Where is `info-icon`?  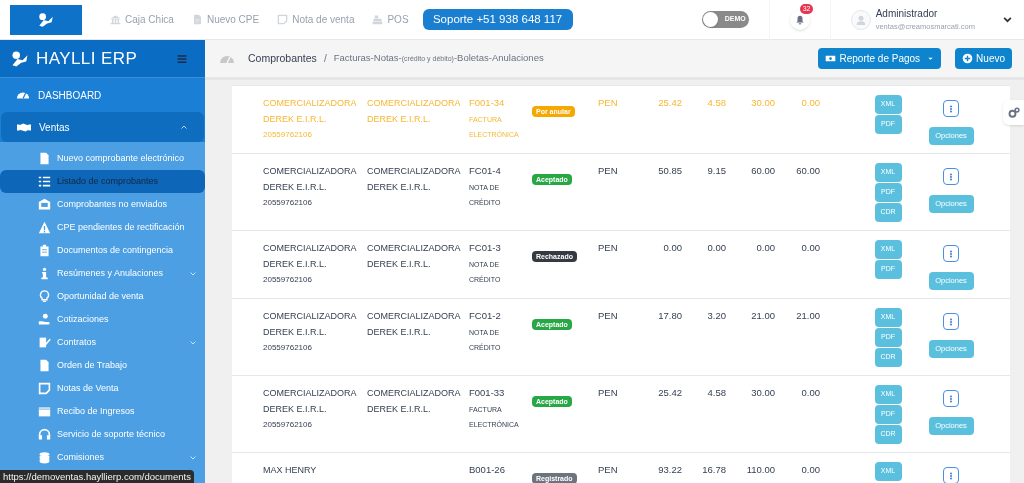 info-icon is located at coordinates (44, 273).